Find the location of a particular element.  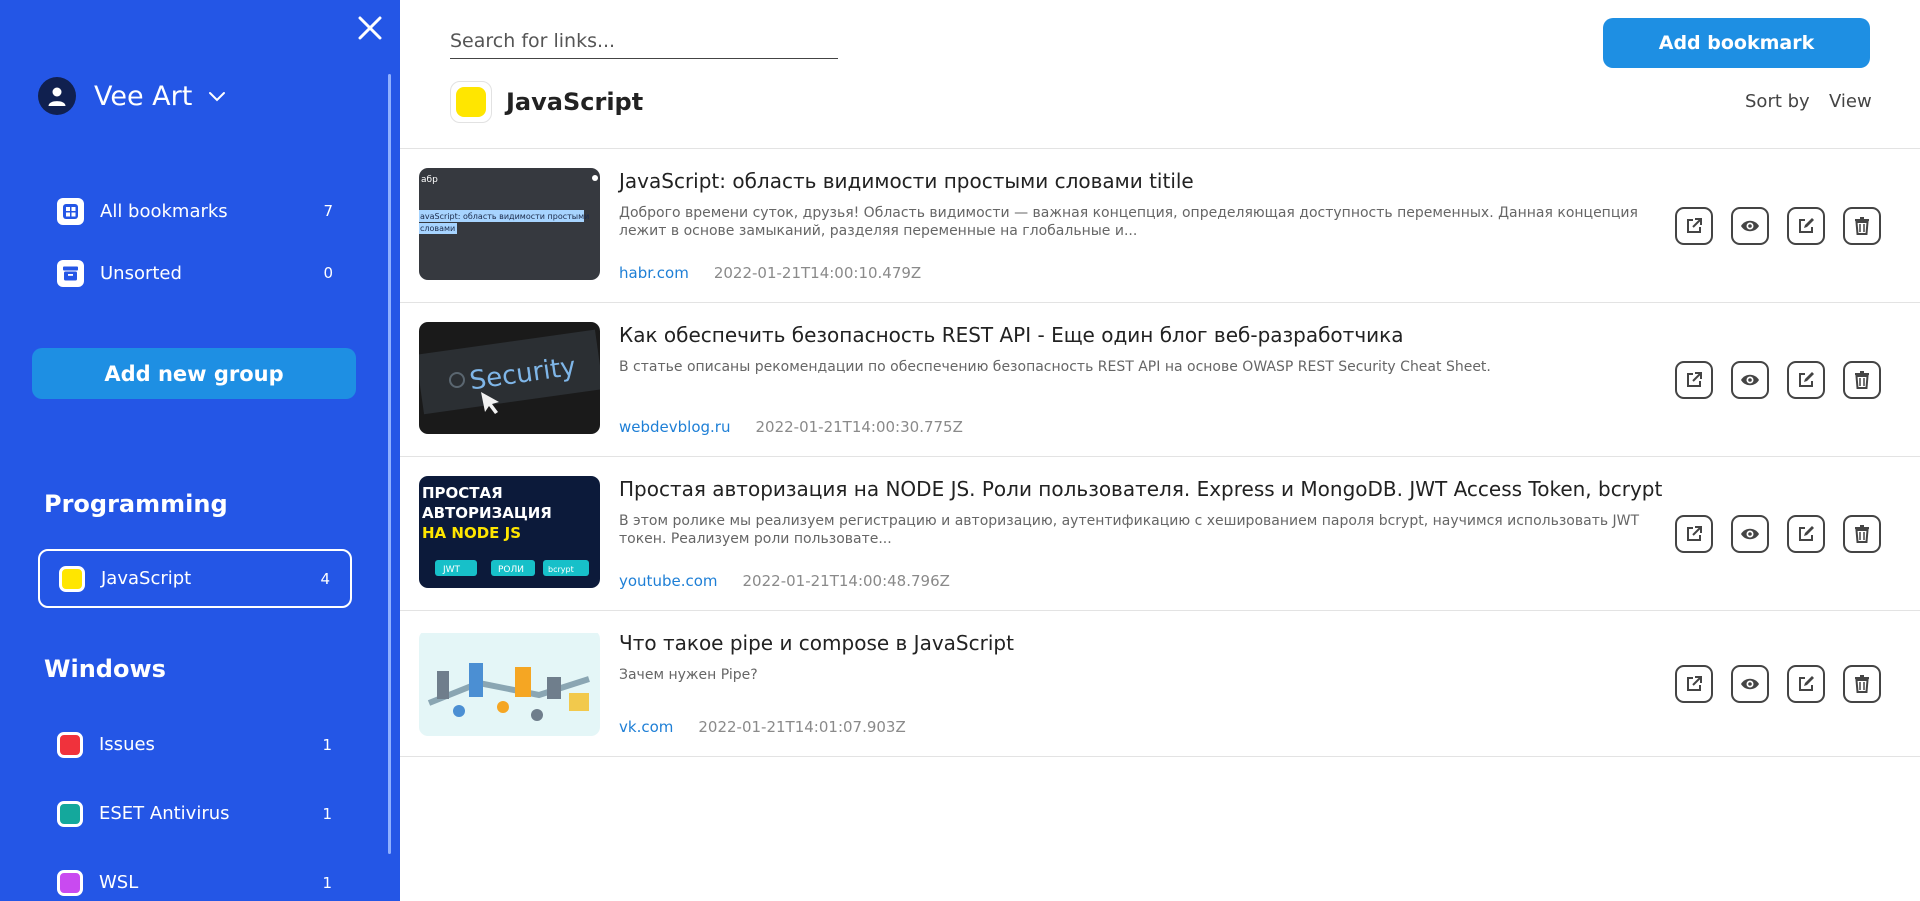

nav-count: 0 is located at coordinates (328, 273).